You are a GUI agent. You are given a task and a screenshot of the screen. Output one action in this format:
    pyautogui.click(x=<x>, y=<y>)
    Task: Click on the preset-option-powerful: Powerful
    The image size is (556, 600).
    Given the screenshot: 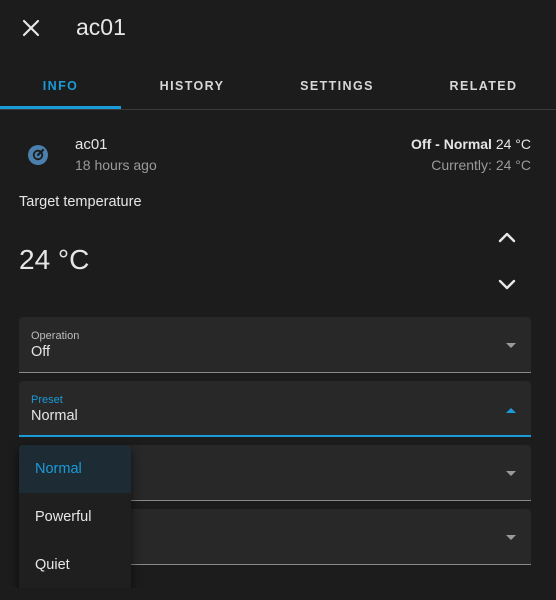 What is the action you would take?
    pyautogui.click(x=75, y=517)
    